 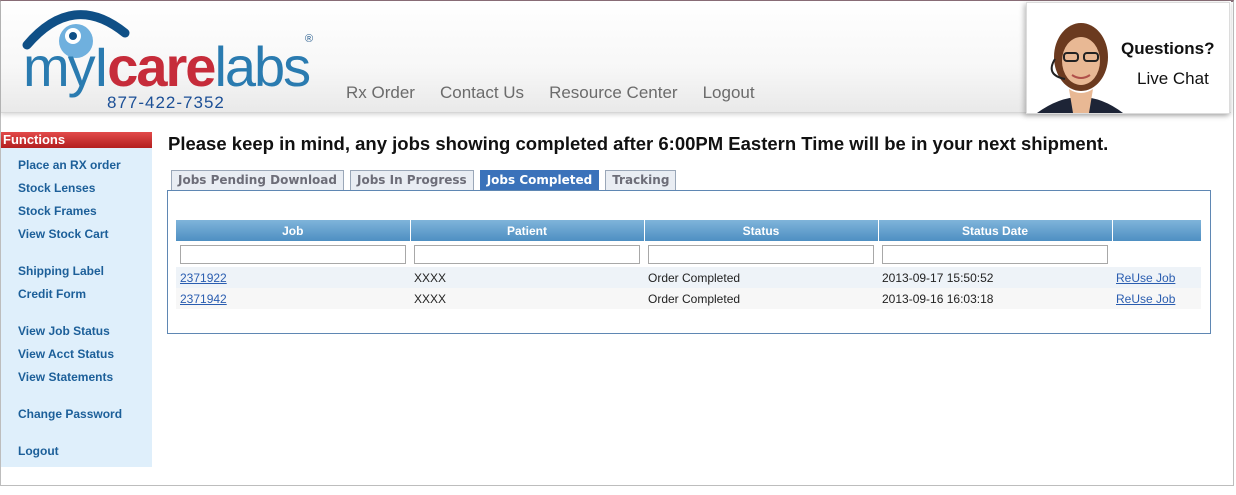 What do you see at coordinates (539, 180) in the screenshot?
I see `tab-jobs-completed: Jobs Completed` at bounding box center [539, 180].